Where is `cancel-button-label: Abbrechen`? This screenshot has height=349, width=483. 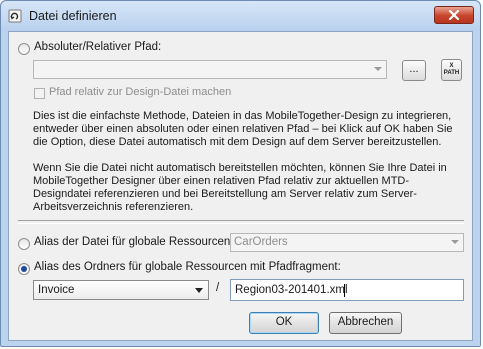 cancel-button-label: Abbrechen is located at coordinates (365, 322).